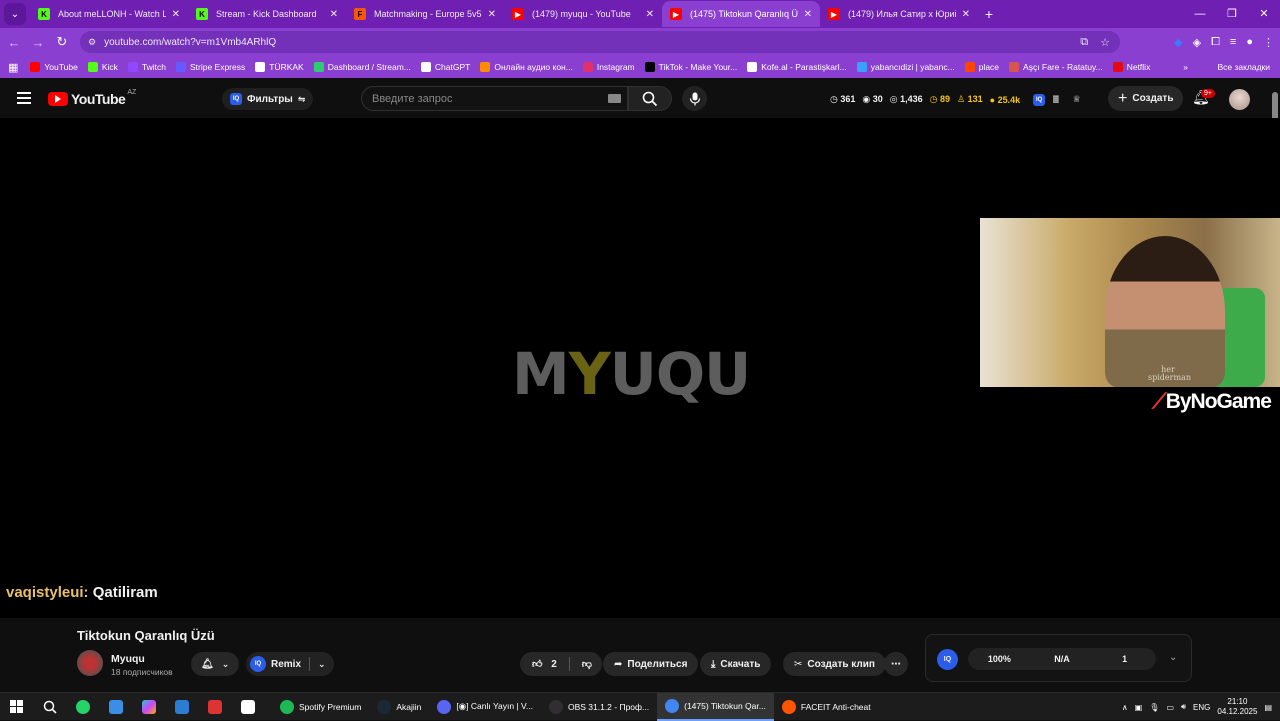 This screenshot has width=1280, height=721. I want to click on extension-shield-icon: ◆, so click(1178, 42).